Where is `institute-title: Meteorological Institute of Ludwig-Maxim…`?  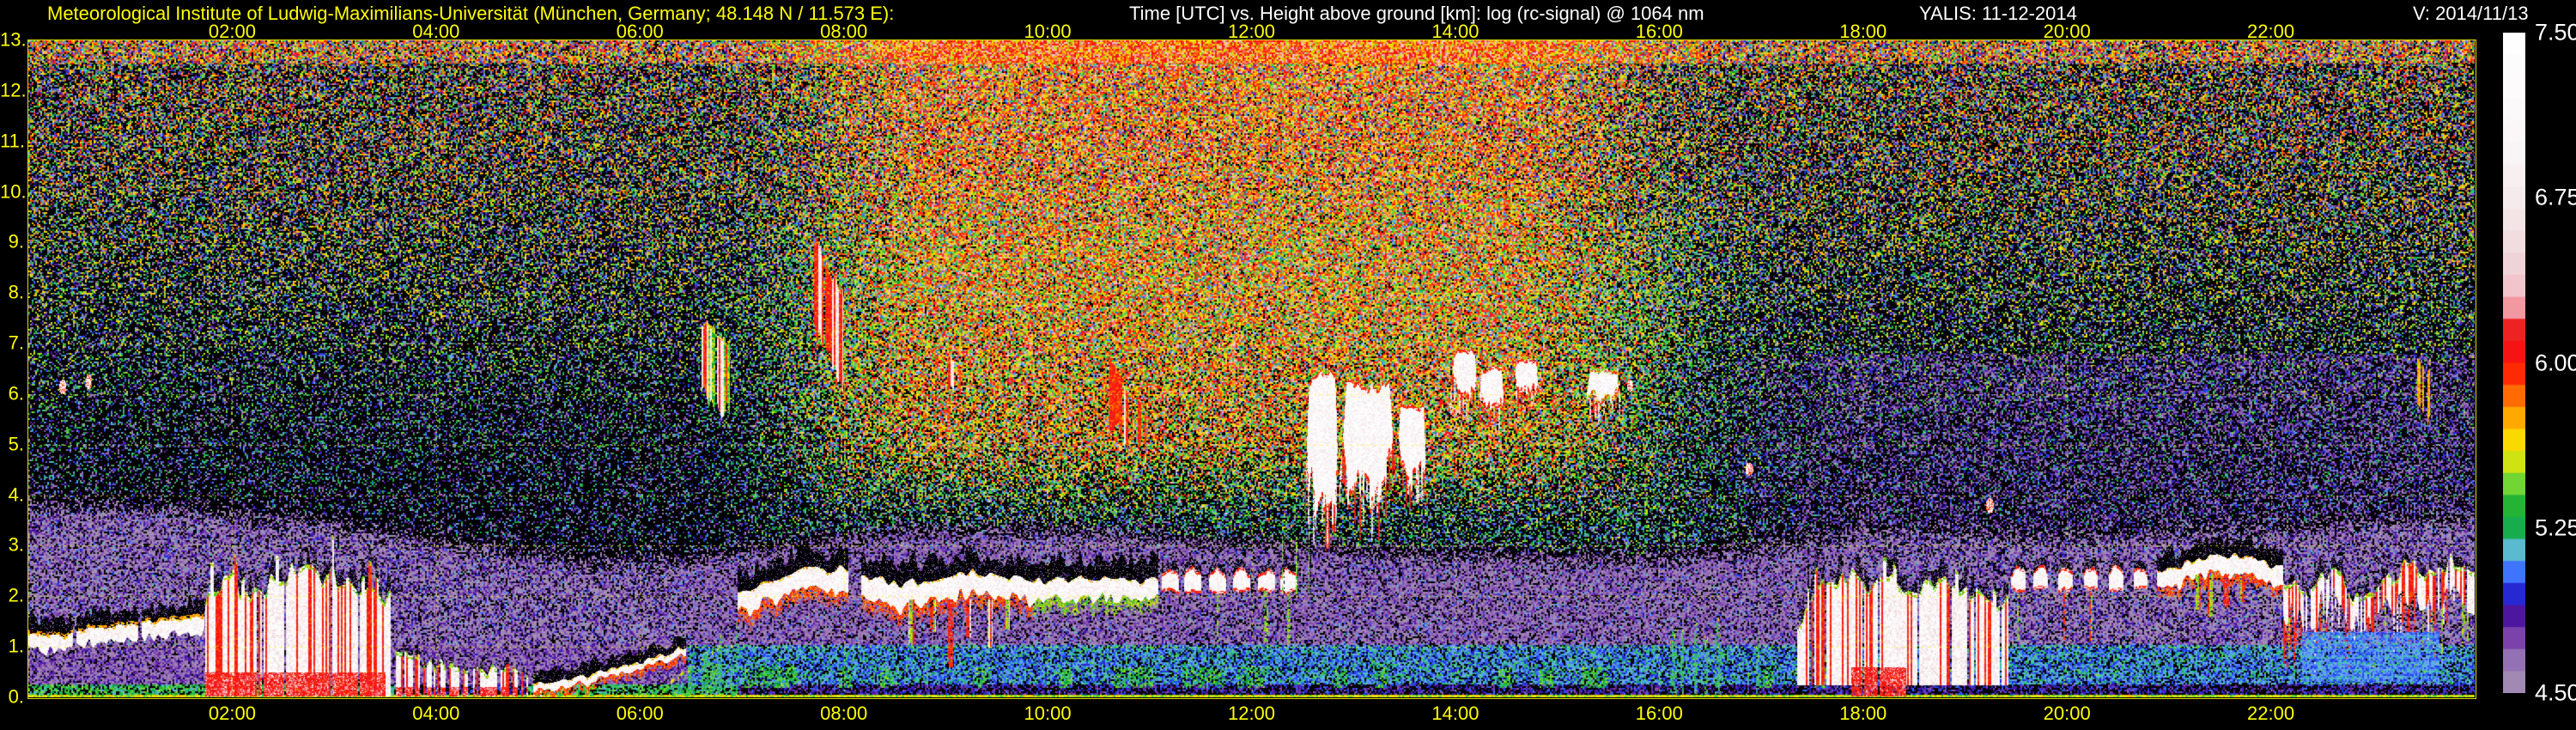
institute-title: Meteorological Institute of Ludwig-Maxim… is located at coordinates (471, 13).